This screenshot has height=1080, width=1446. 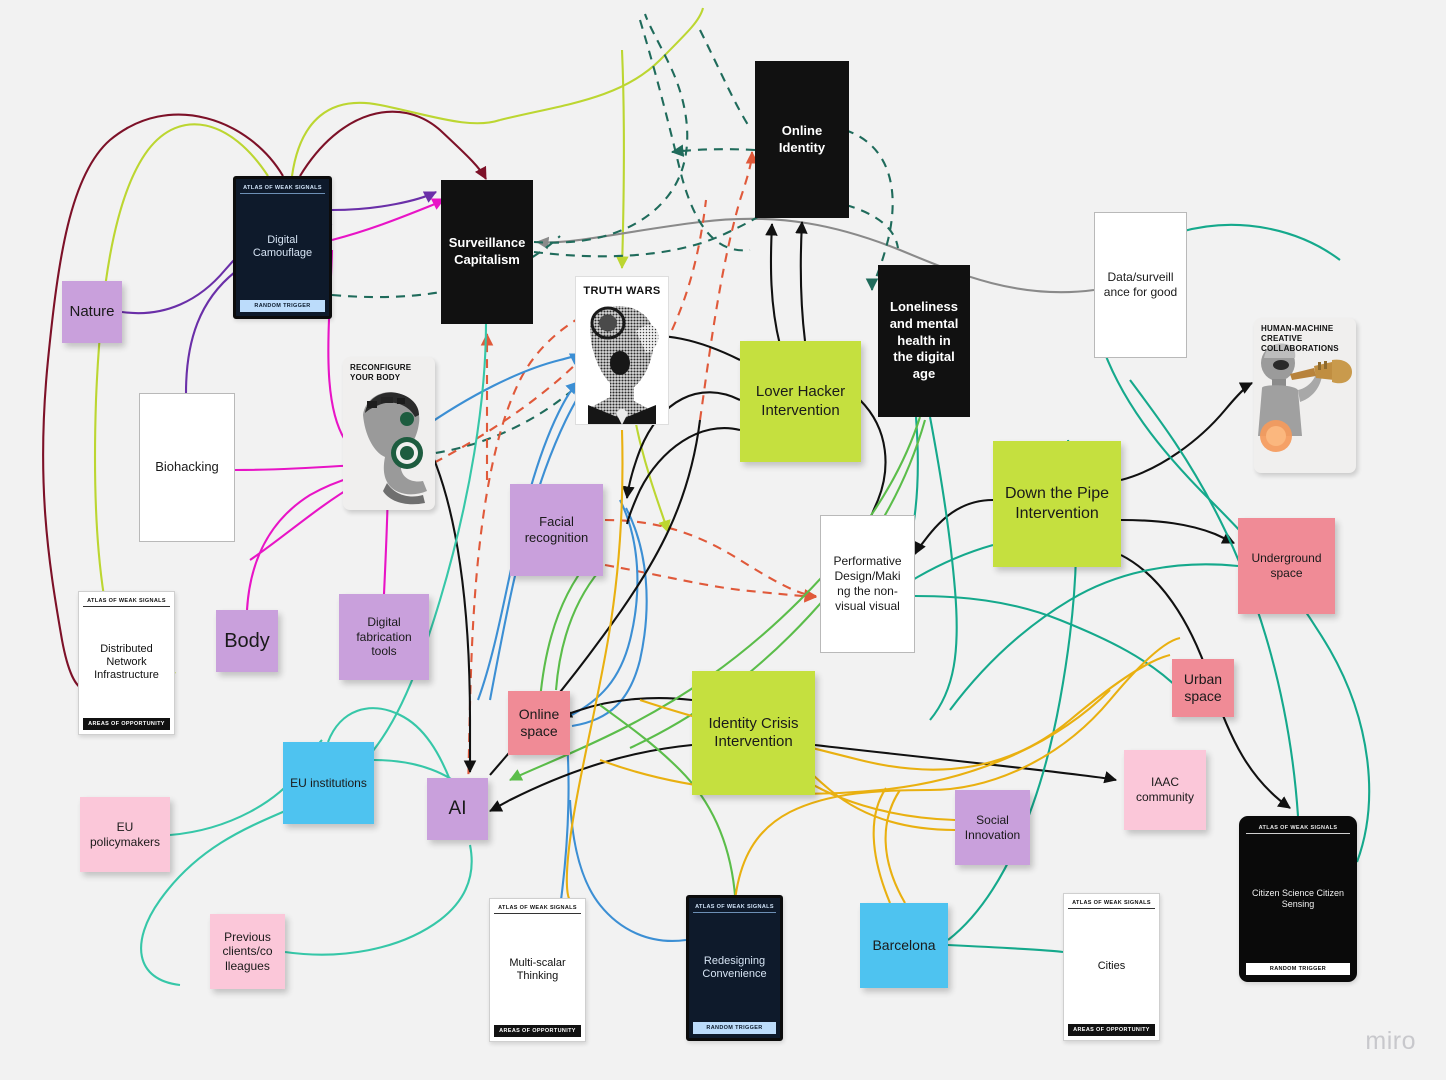 I want to click on black-box-surveillance-capitalism: Surveillance Capitalism, so click(x=487, y=252).